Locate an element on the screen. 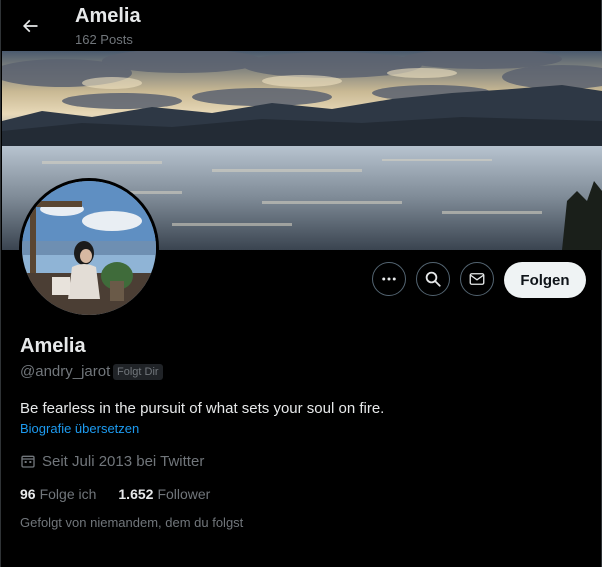  follows-you-badge: Folgt Dir is located at coordinates (138, 372).